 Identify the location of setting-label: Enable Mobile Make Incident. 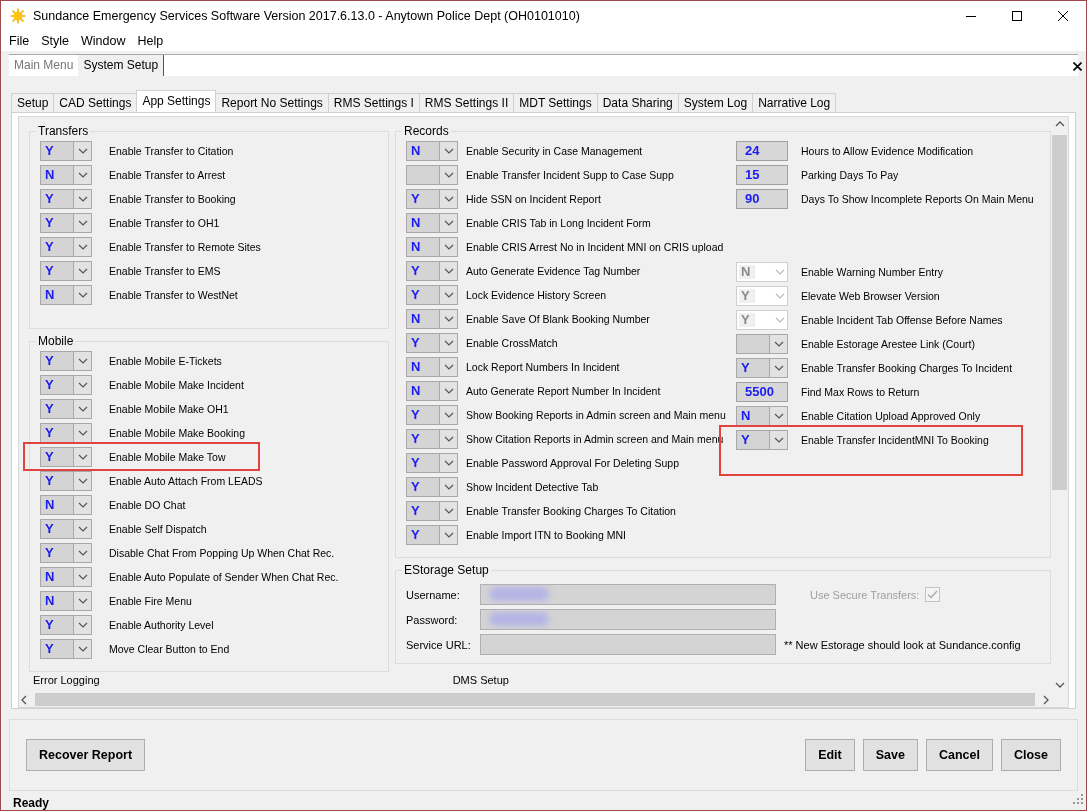
(176, 385).